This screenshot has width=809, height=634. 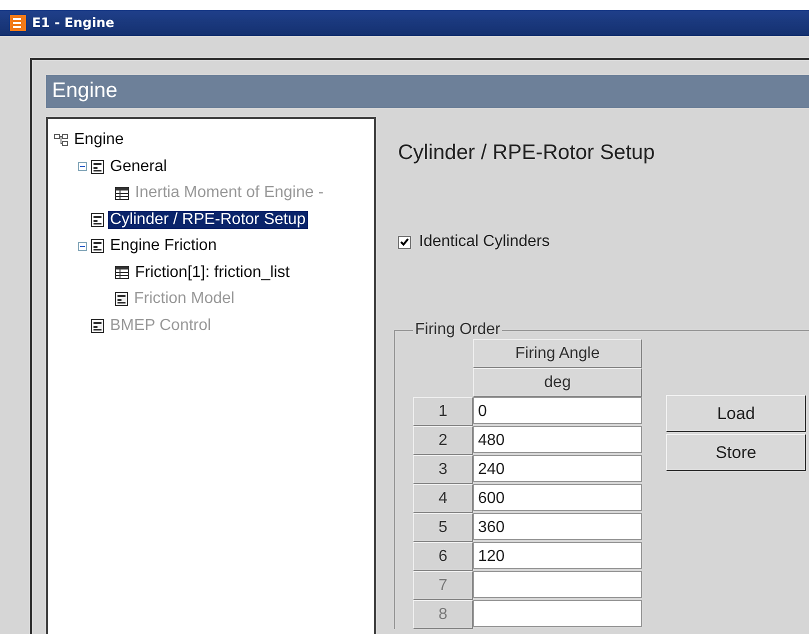 I want to click on column-header: Firing Angle, so click(x=557, y=353).